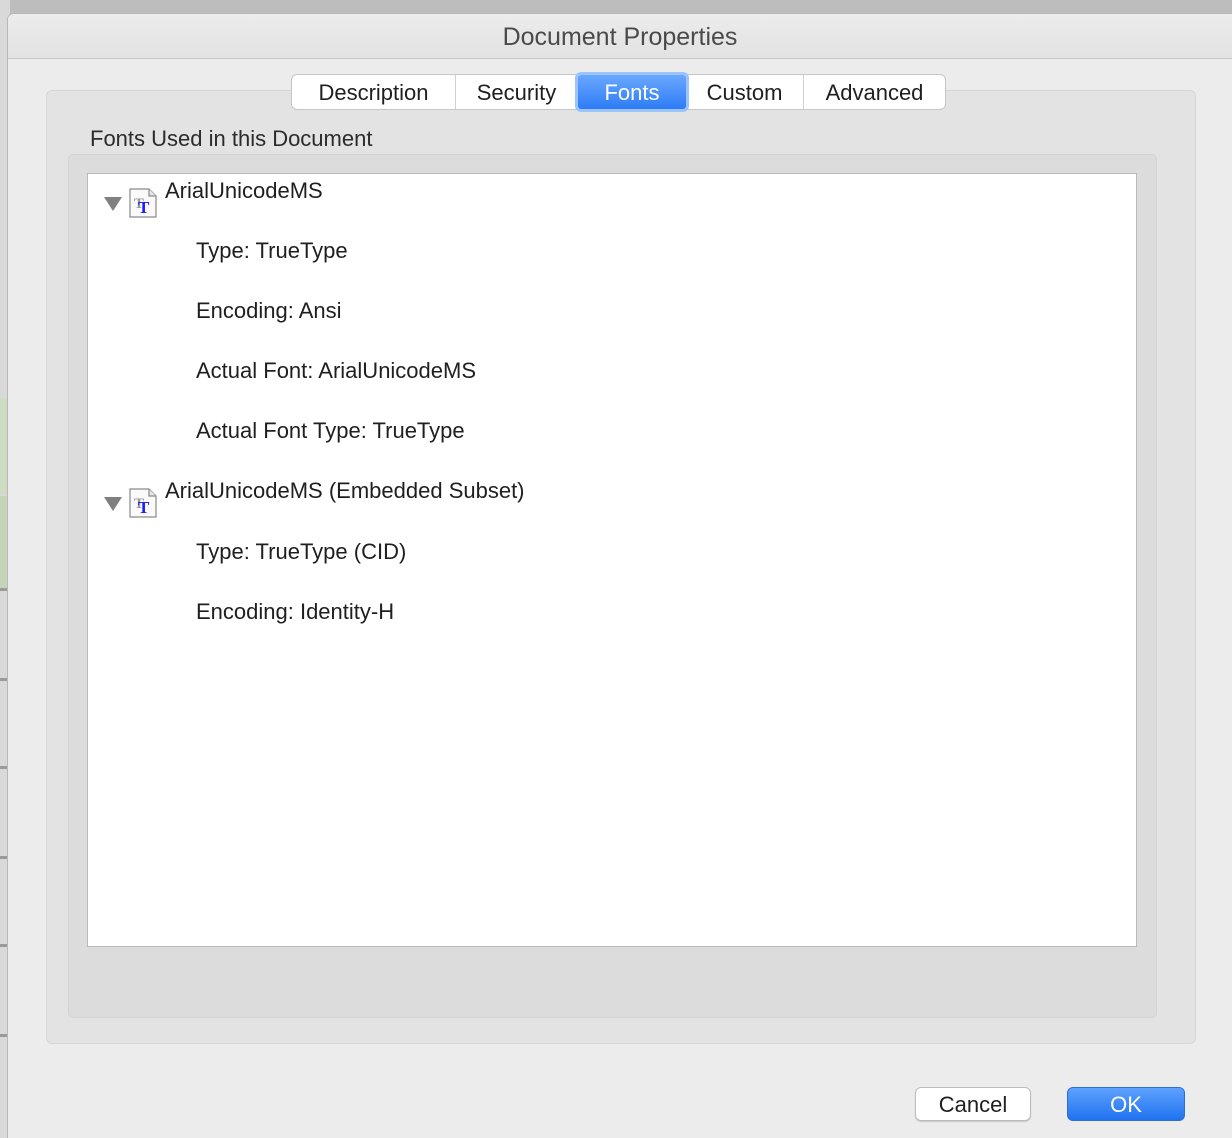 The width and height of the screenshot is (1232, 1138). I want to click on font-property: Type: TrueType (CID), so click(301, 551).